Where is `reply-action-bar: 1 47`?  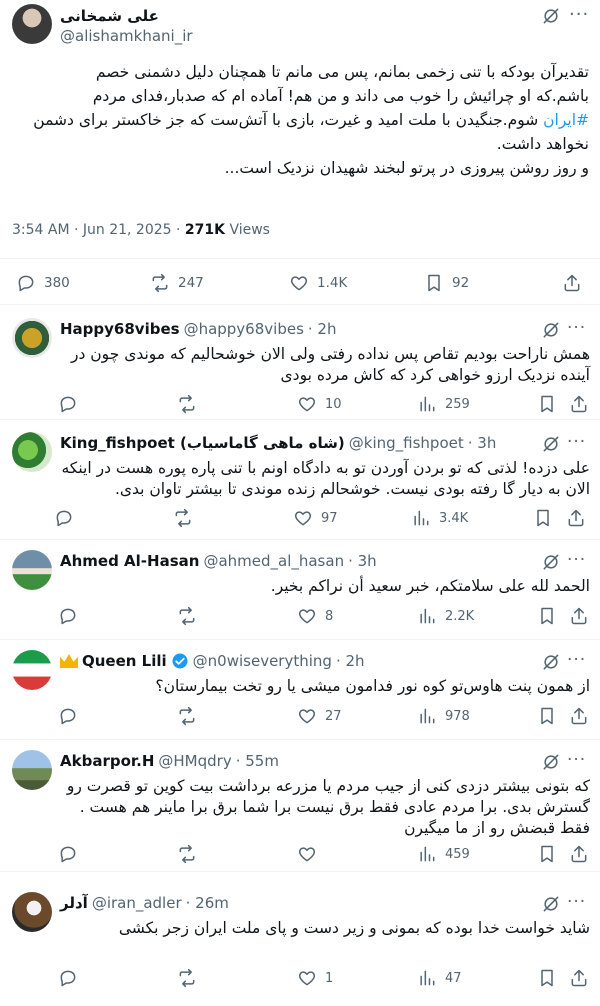
reply-action-bar: 1 47 is located at coordinates (300, 980).